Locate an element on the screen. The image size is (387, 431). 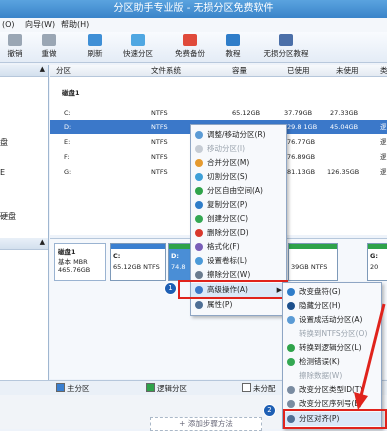
menu-item-allocate-free-space: 分区自由空间(A) is located at coordinates (238, 191).